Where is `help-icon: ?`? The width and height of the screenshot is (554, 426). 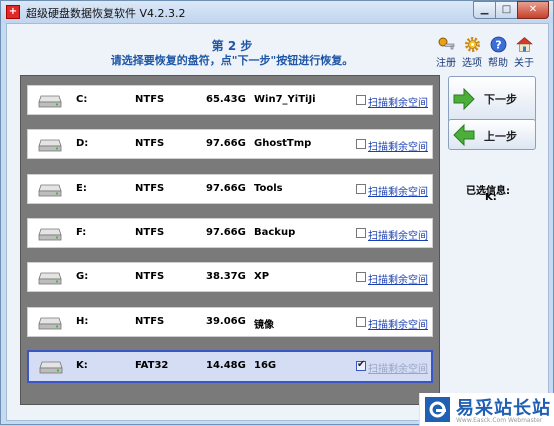
help-icon: ? is located at coordinates (498, 44).